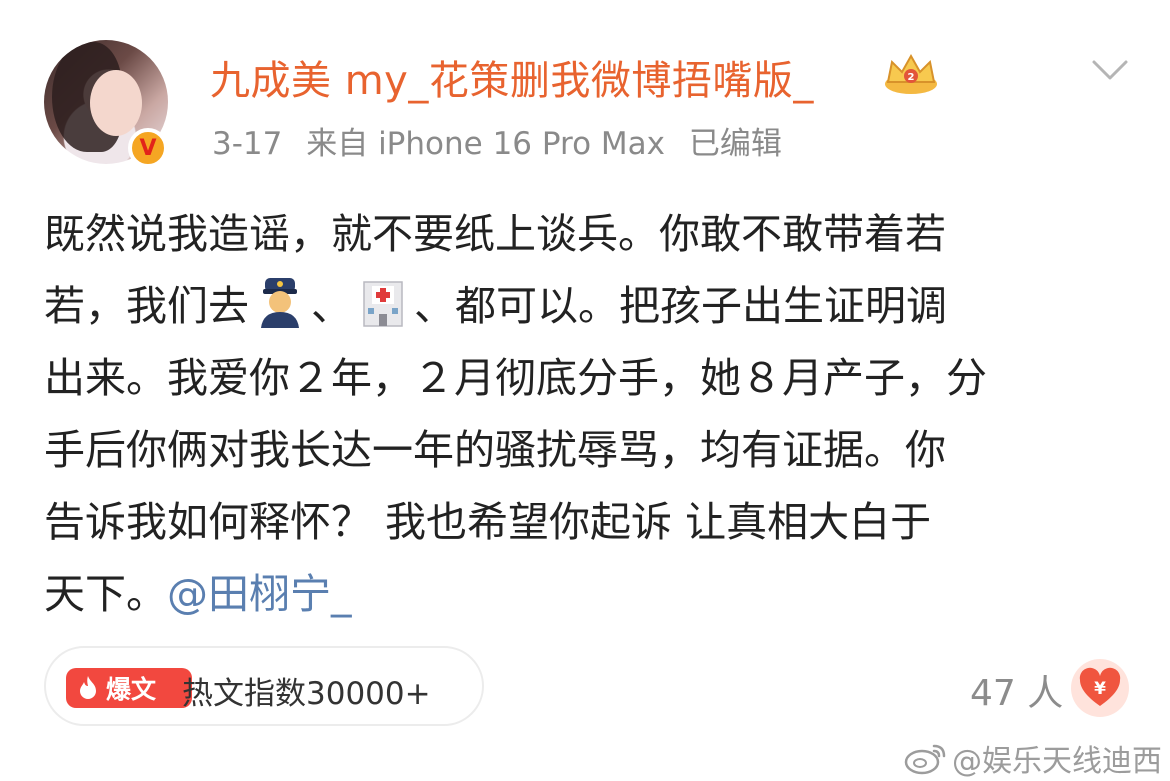 This screenshot has width=1170, height=781. I want to click on police-officer-icon, so click(280, 303).